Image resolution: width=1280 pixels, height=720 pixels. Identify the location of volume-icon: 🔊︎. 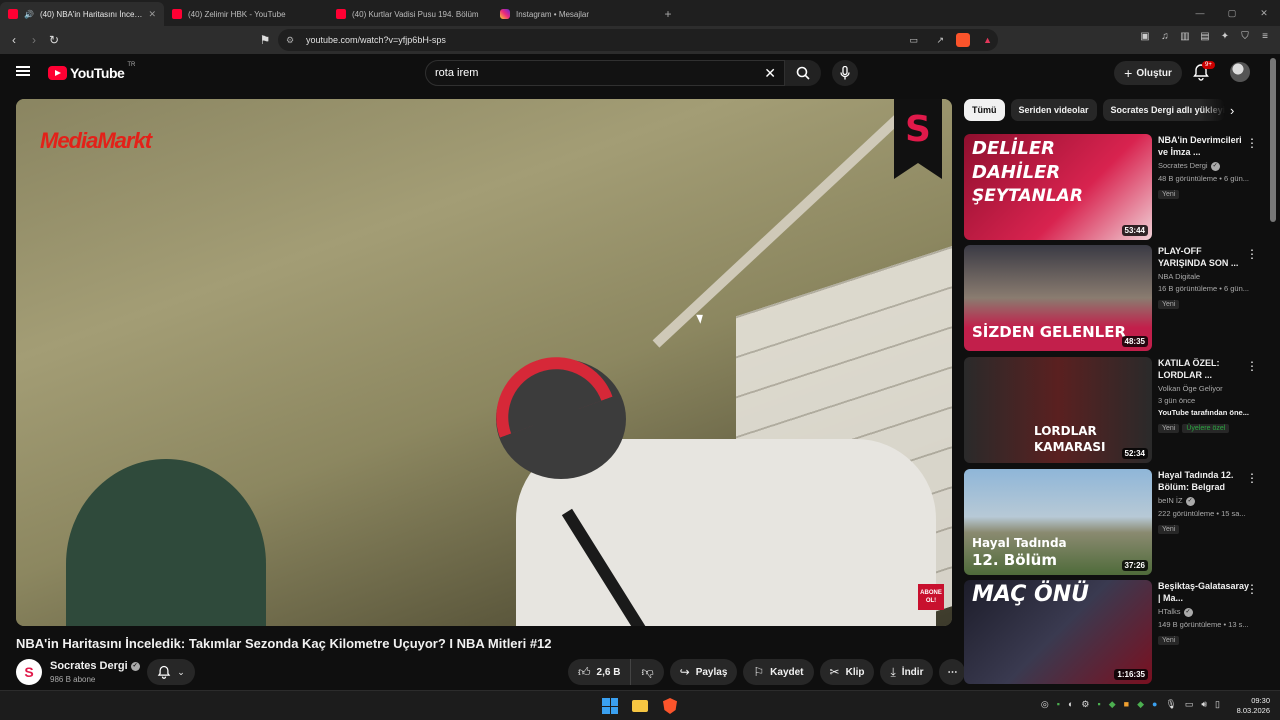
(1204, 704).